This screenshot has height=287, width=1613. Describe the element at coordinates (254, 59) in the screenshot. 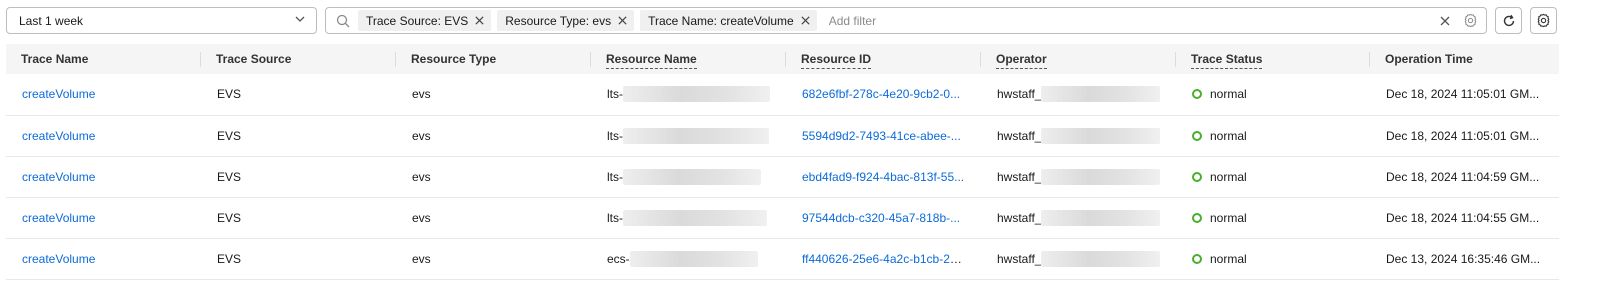

I see `column-header-label: Trace Source` at that location.